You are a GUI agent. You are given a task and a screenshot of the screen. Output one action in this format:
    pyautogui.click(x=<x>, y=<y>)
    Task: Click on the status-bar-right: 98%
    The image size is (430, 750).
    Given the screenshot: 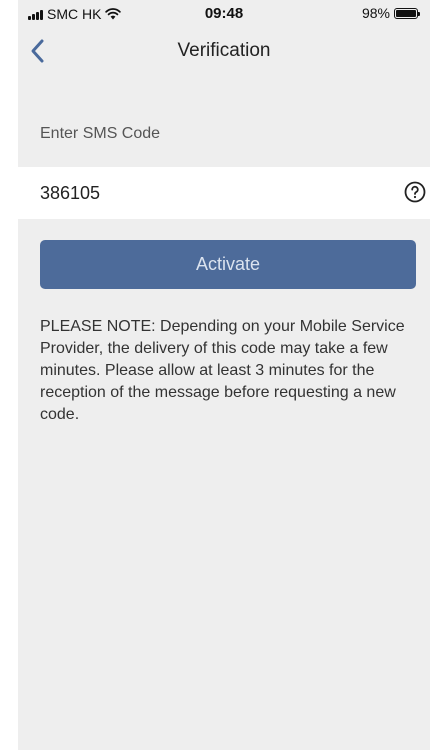 What is the action you would take?
    pyautogui.click(x=390, y=13)
    